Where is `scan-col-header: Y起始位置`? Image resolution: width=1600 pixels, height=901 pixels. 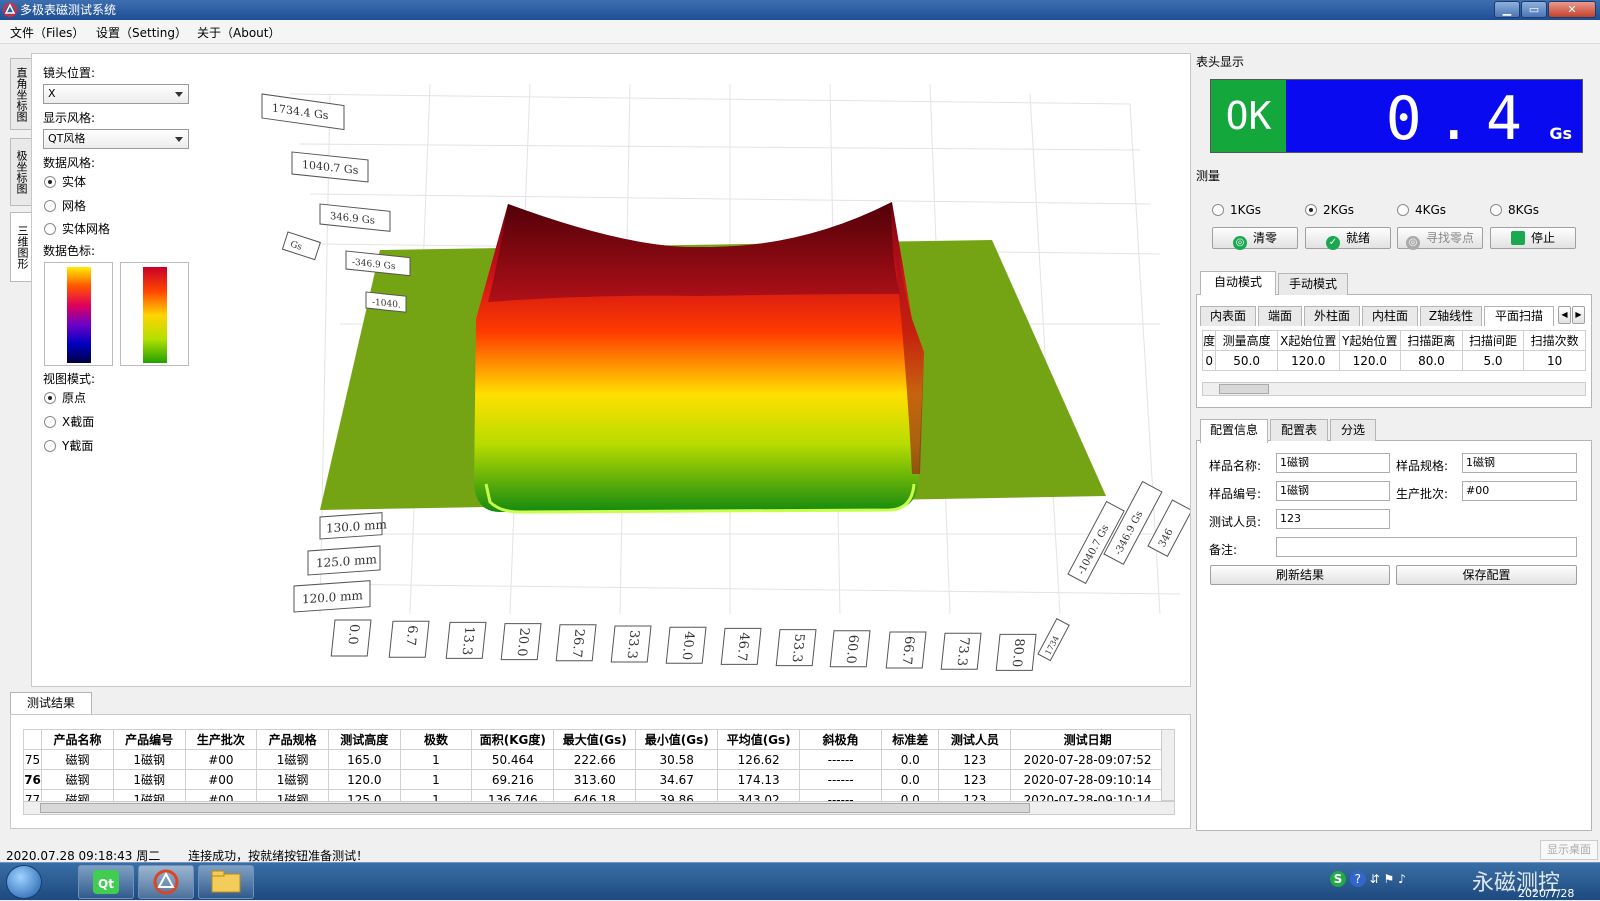
scan-col-header: Y起始位置 is located at coordinates (1370, 340).